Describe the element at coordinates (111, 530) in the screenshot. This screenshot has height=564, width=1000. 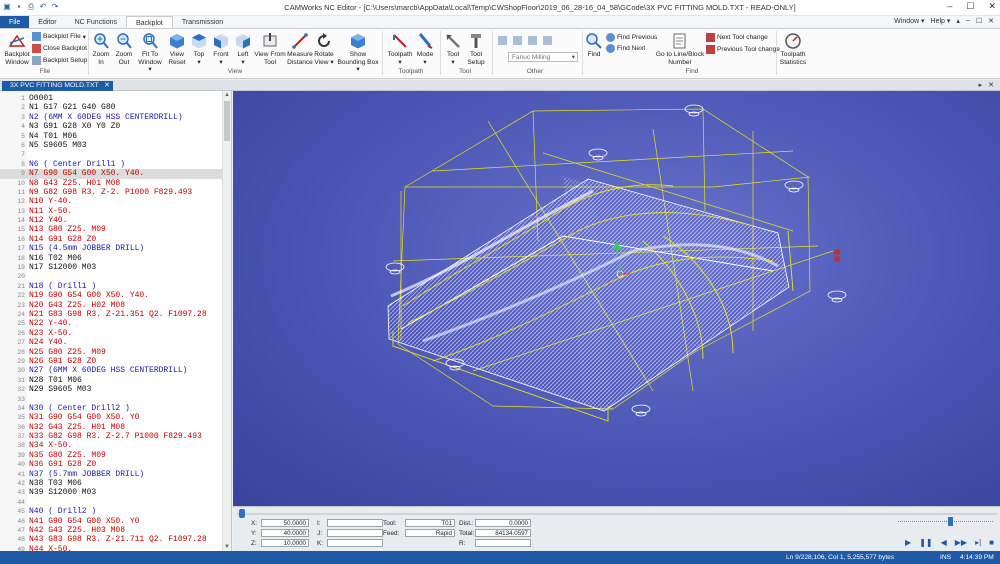
I see `code-line: 47 N42 G43 Z25. H03 M08` at that location.